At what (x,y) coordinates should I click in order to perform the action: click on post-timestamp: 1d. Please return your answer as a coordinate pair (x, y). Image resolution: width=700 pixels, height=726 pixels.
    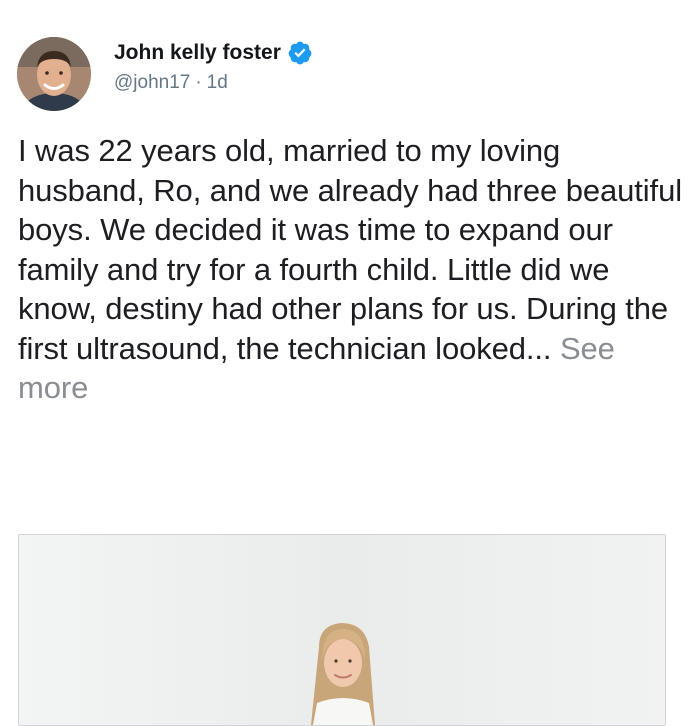
    Looking at the image, I should click on (217, 83).